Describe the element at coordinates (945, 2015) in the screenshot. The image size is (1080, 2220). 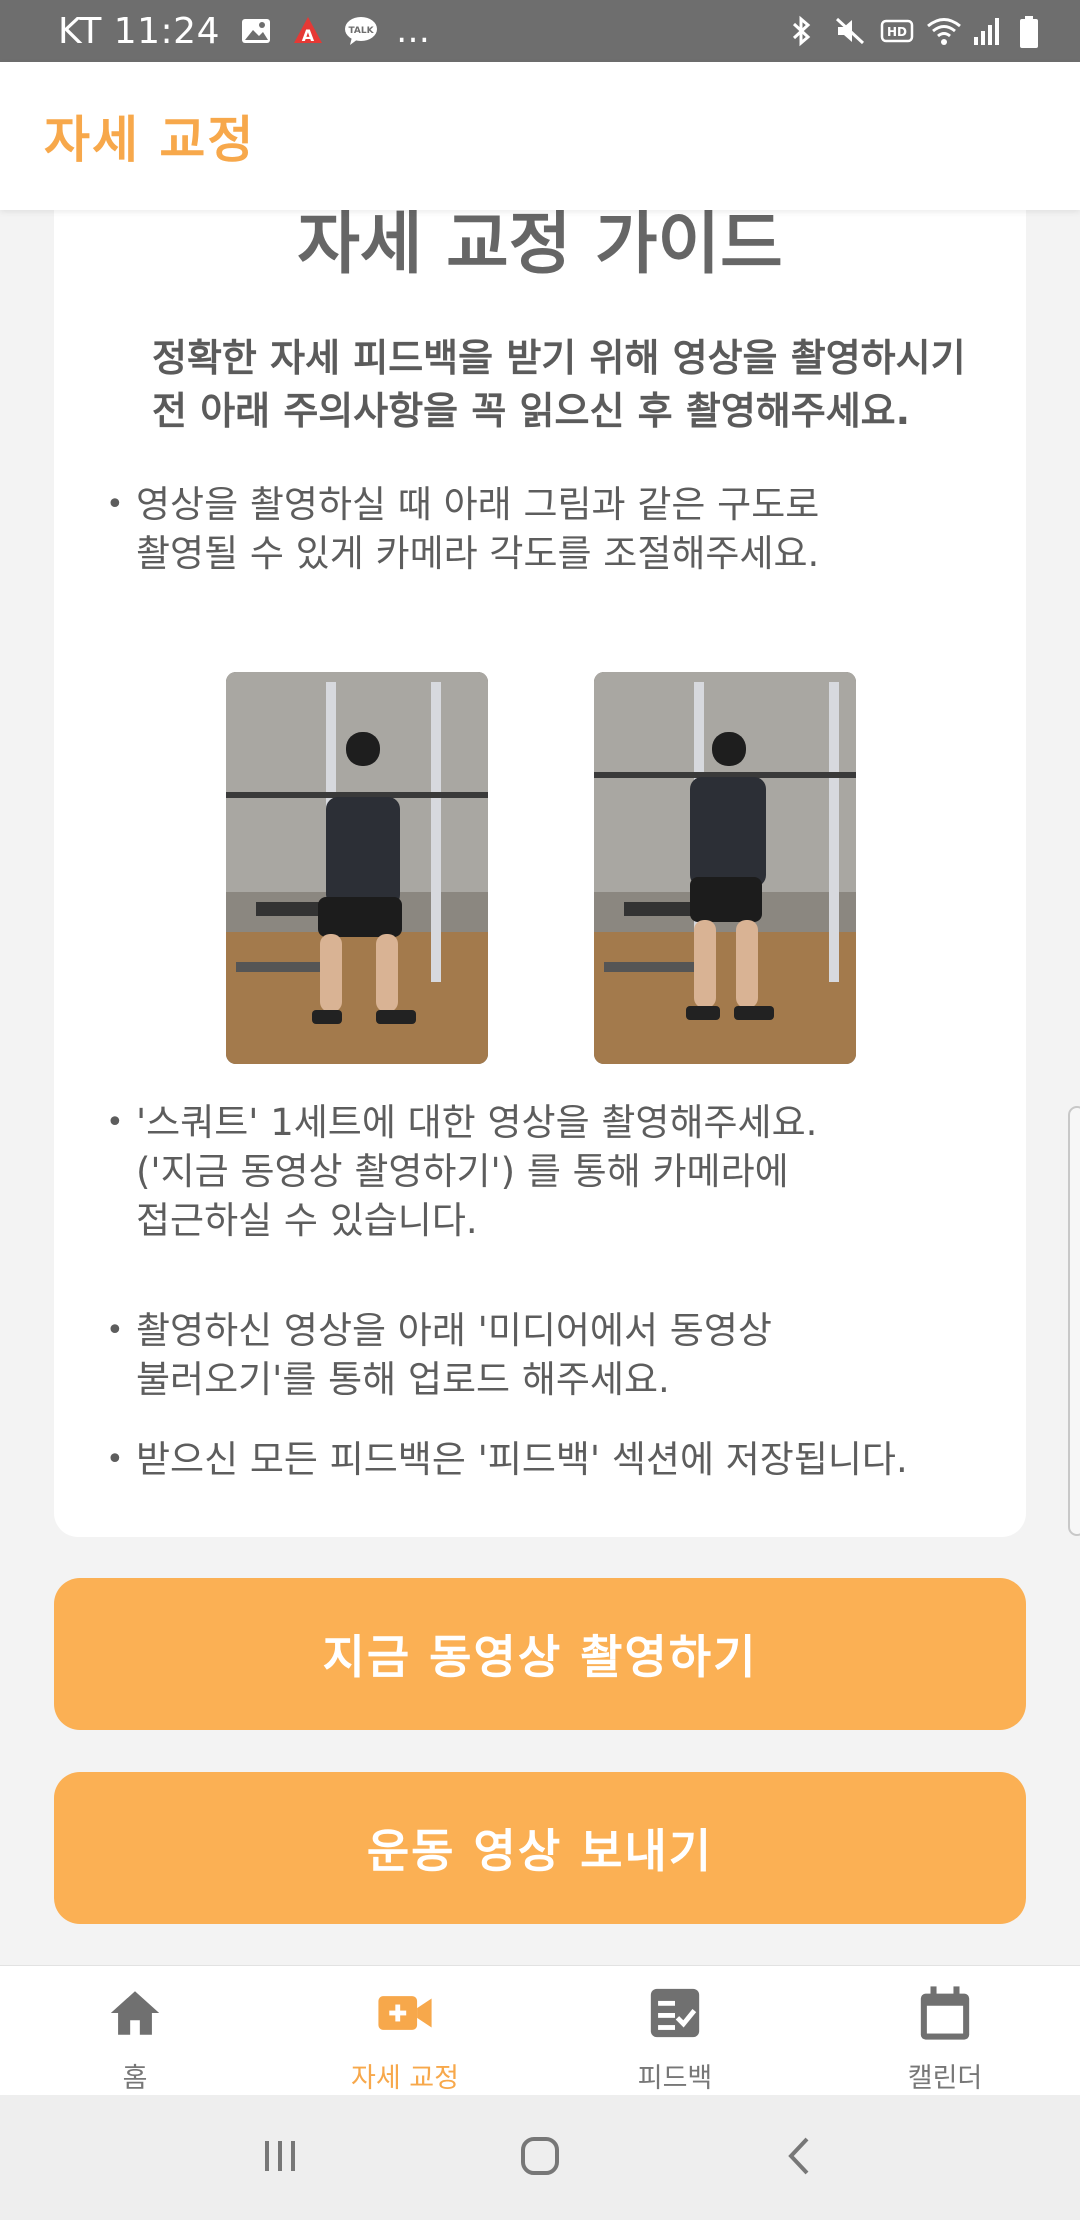
I see `calendar-icon` at that location.